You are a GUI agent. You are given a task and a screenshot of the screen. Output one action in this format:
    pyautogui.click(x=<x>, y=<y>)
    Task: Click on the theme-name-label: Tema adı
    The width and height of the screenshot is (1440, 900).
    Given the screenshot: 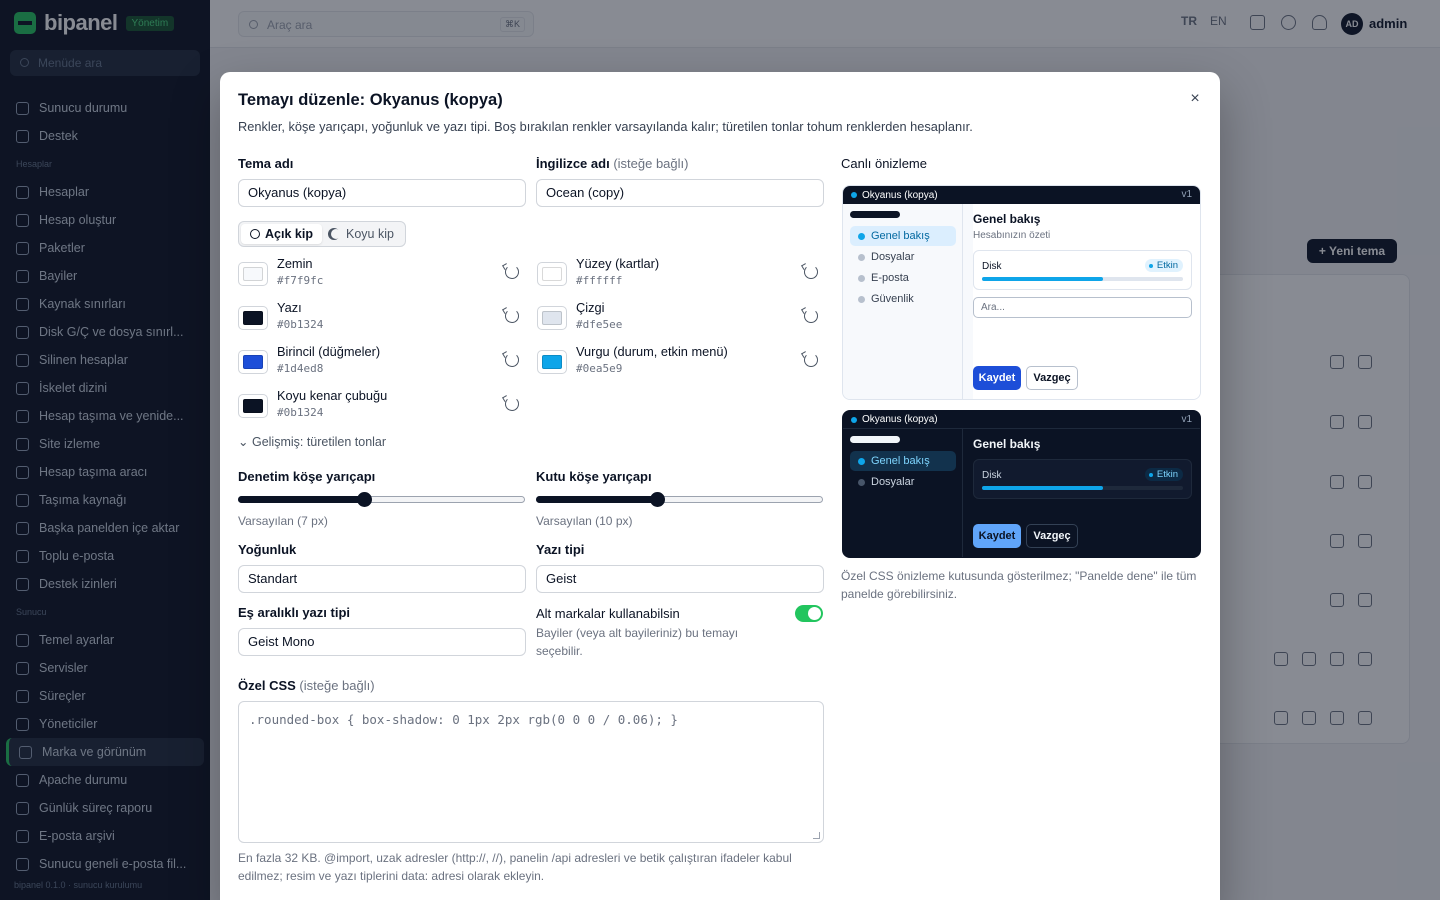 What is the action you would take?
    pyautogui.click(x=266, y=163)
    